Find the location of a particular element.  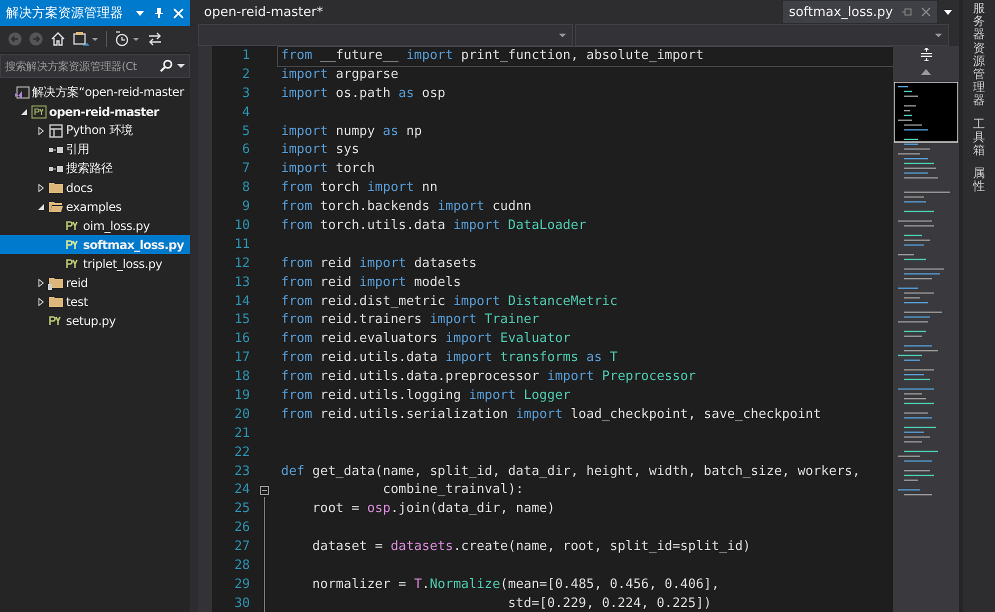

code-line: from __future__ import print_function, absolute_import is located at coordinates (492, 55).